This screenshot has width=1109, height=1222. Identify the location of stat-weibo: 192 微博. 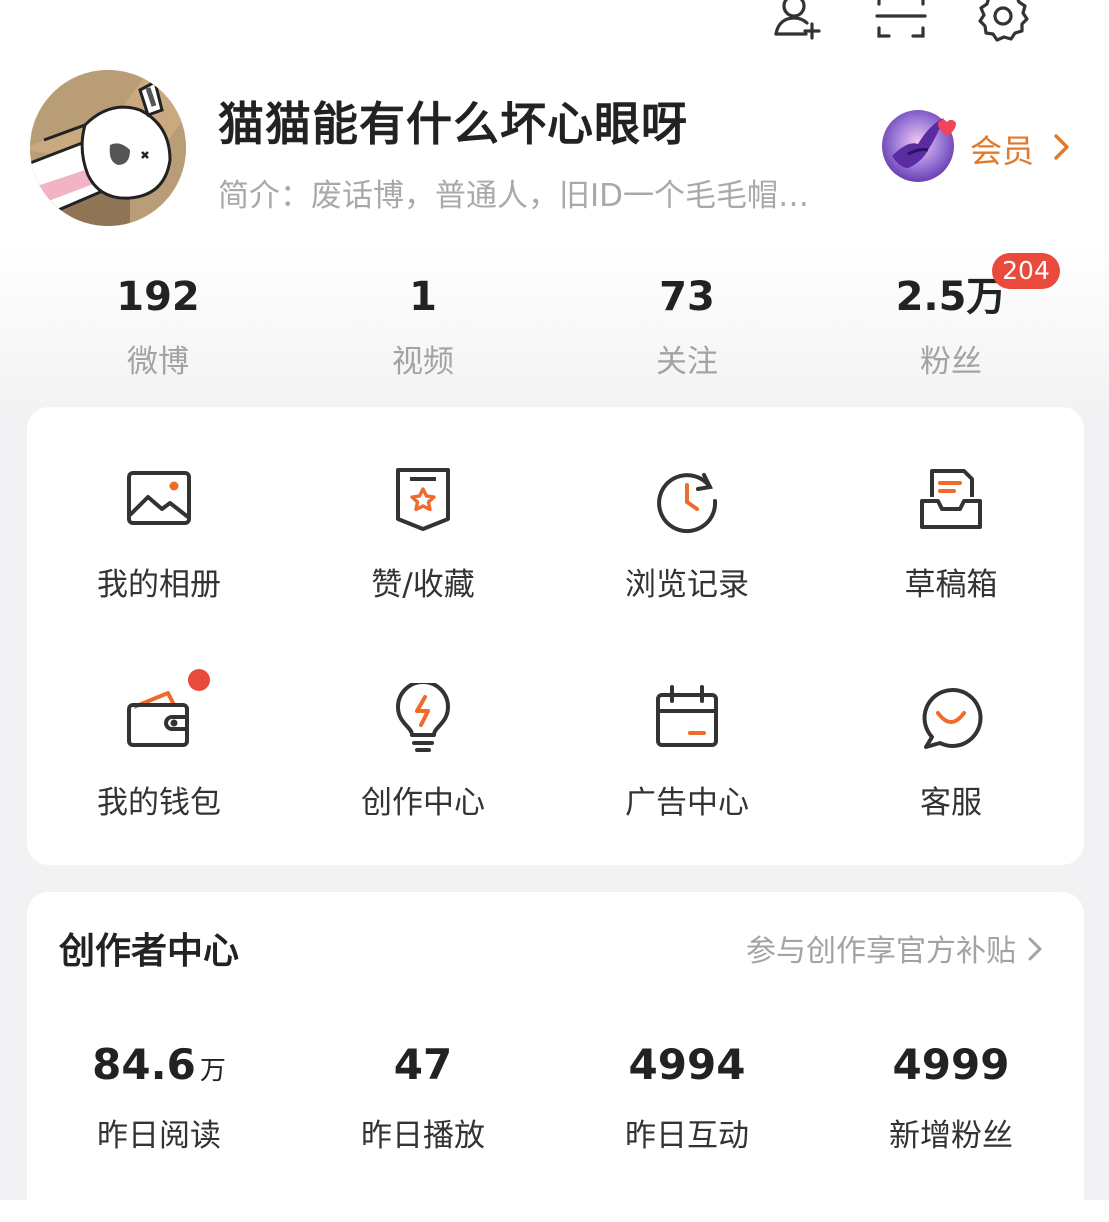
(158, 326).